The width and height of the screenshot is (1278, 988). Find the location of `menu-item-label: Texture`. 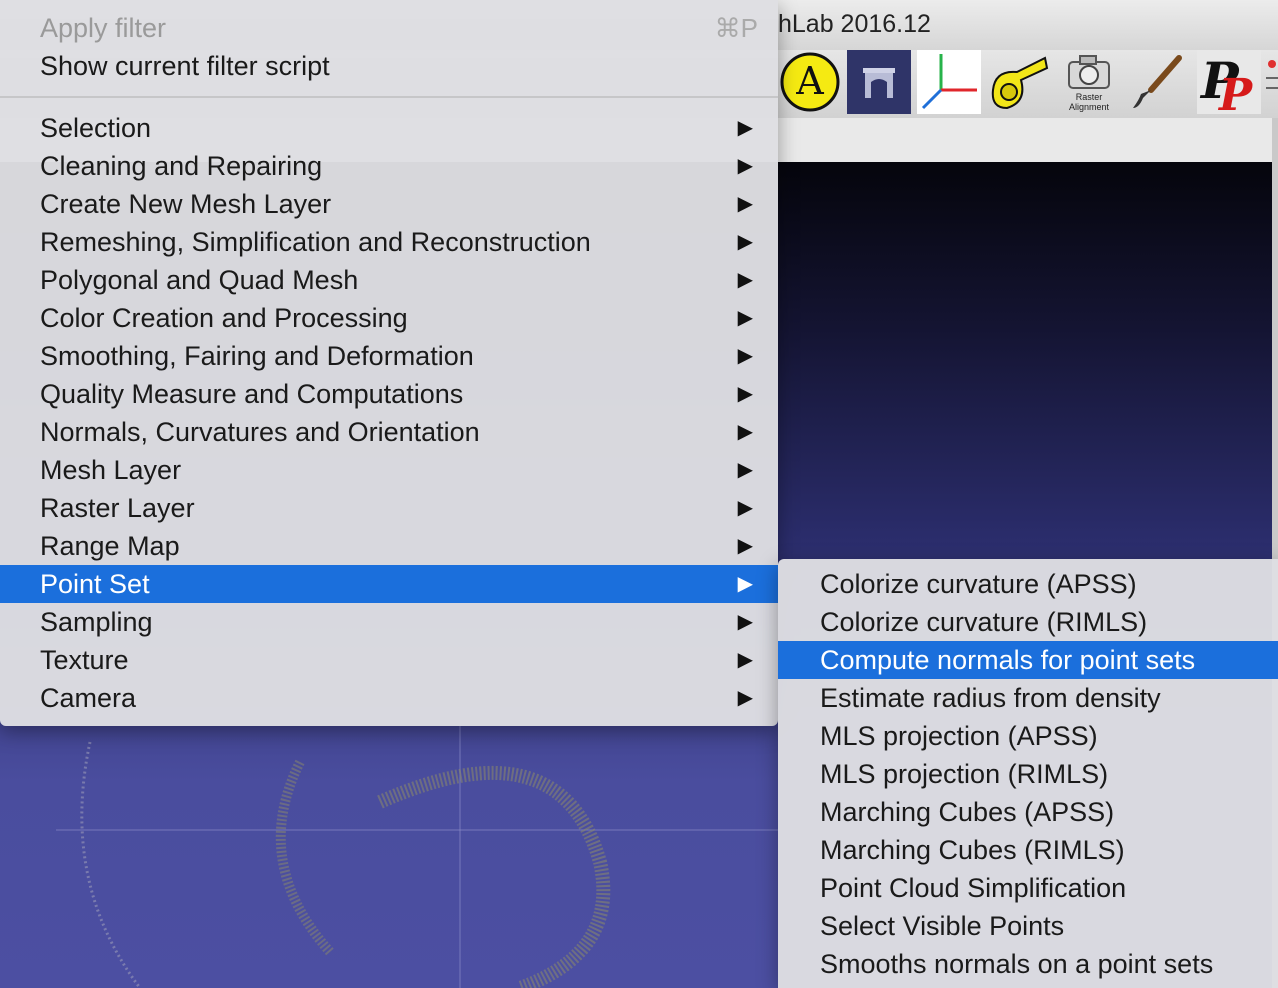

menu-item-label: Texture is located at coordinates (84, 660).